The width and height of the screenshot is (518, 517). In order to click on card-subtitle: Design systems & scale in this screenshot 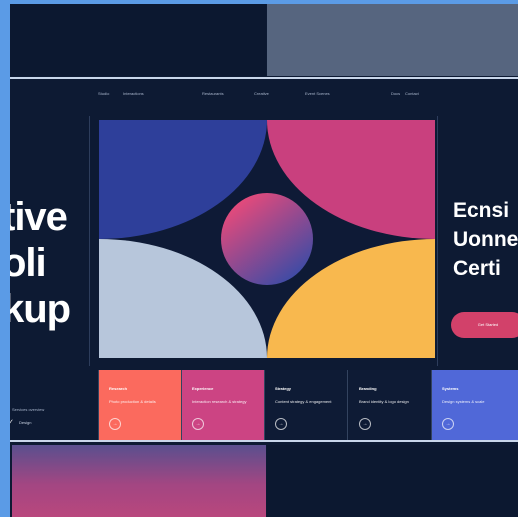, I will do `click(463, 401)`.